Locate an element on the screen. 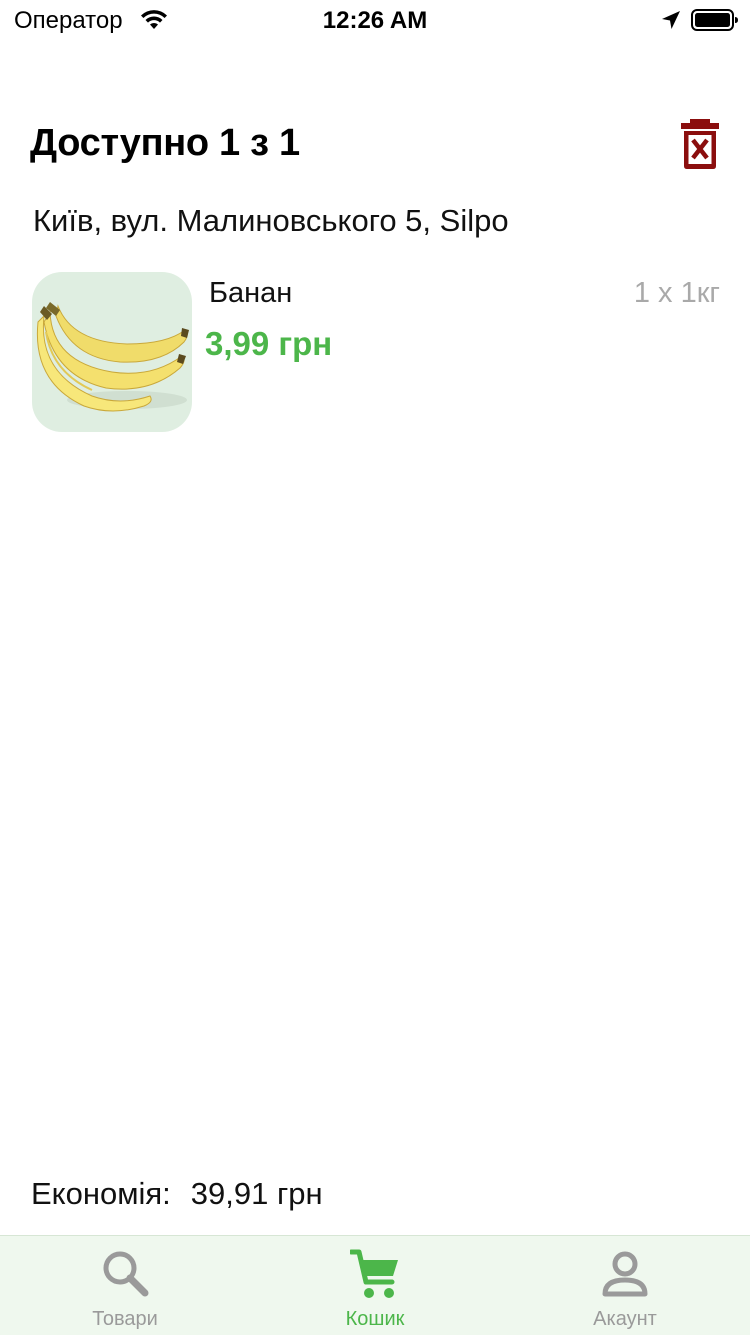  status-time: 12:26 AM is located at coordinates (375, 20).